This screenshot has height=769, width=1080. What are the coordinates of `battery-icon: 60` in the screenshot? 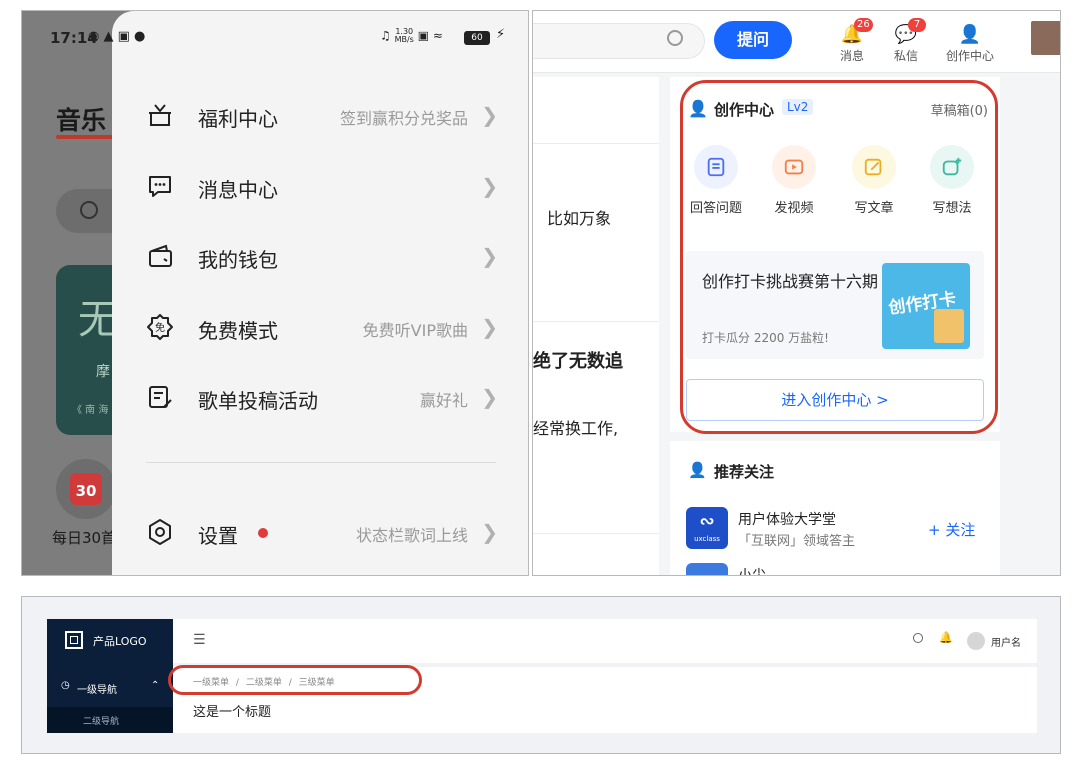 It's located at (477, 38).